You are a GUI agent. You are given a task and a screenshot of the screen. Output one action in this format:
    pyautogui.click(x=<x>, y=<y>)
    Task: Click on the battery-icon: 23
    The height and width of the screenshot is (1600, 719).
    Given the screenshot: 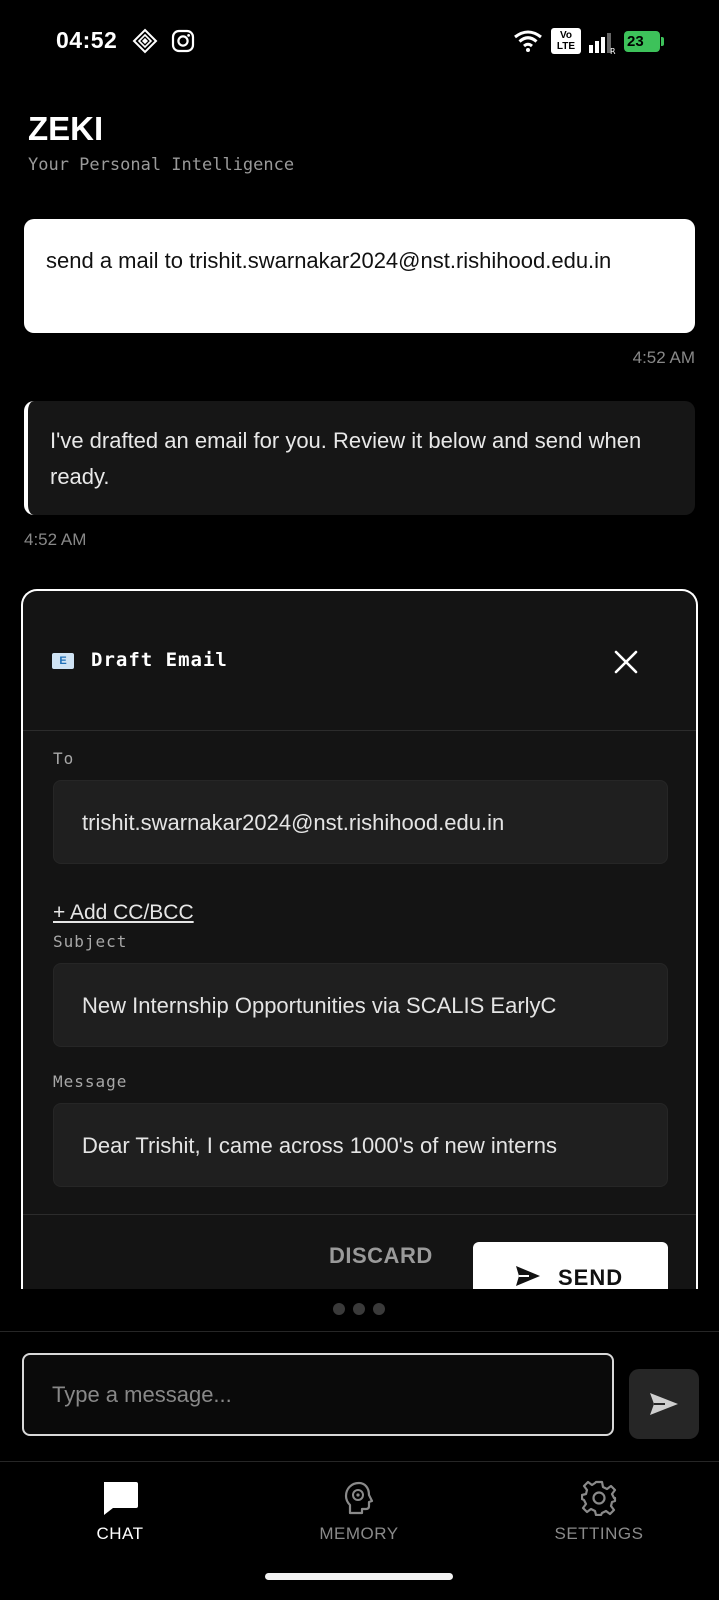 What is the action you would take?
    pyautogui.click(x=644, y=41)
    